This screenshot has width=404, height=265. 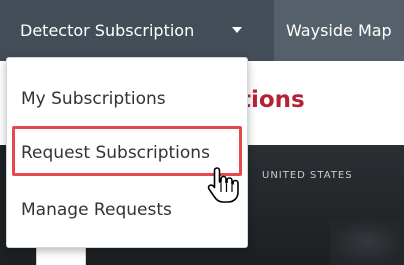 What do you see at coordinates (115, 153) in the screenshot?
I see `menu-item-request-subscriptions: Request Subscriptions` at bounding box center [115, 153].